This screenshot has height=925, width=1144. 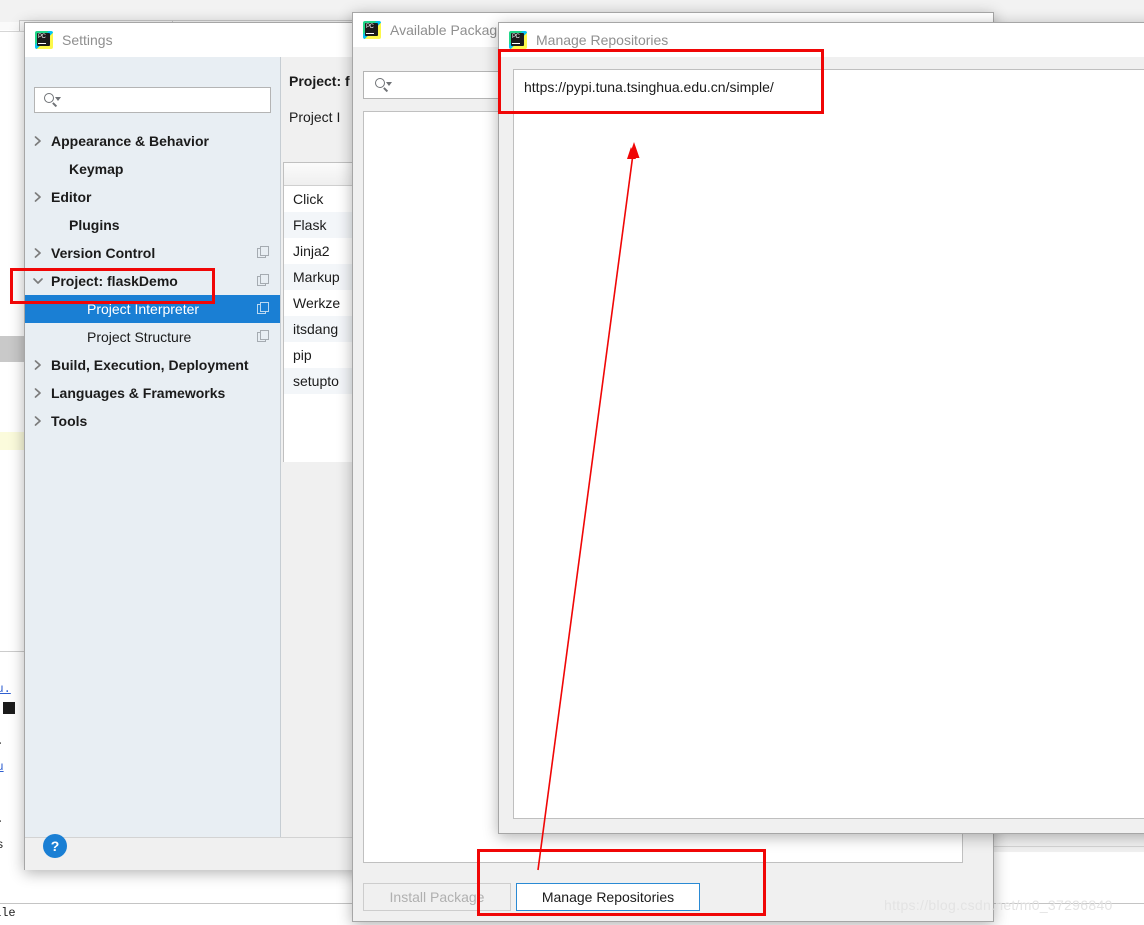 I want to click on sidebar-item-label: Version Control, so click(x=103, y=253).